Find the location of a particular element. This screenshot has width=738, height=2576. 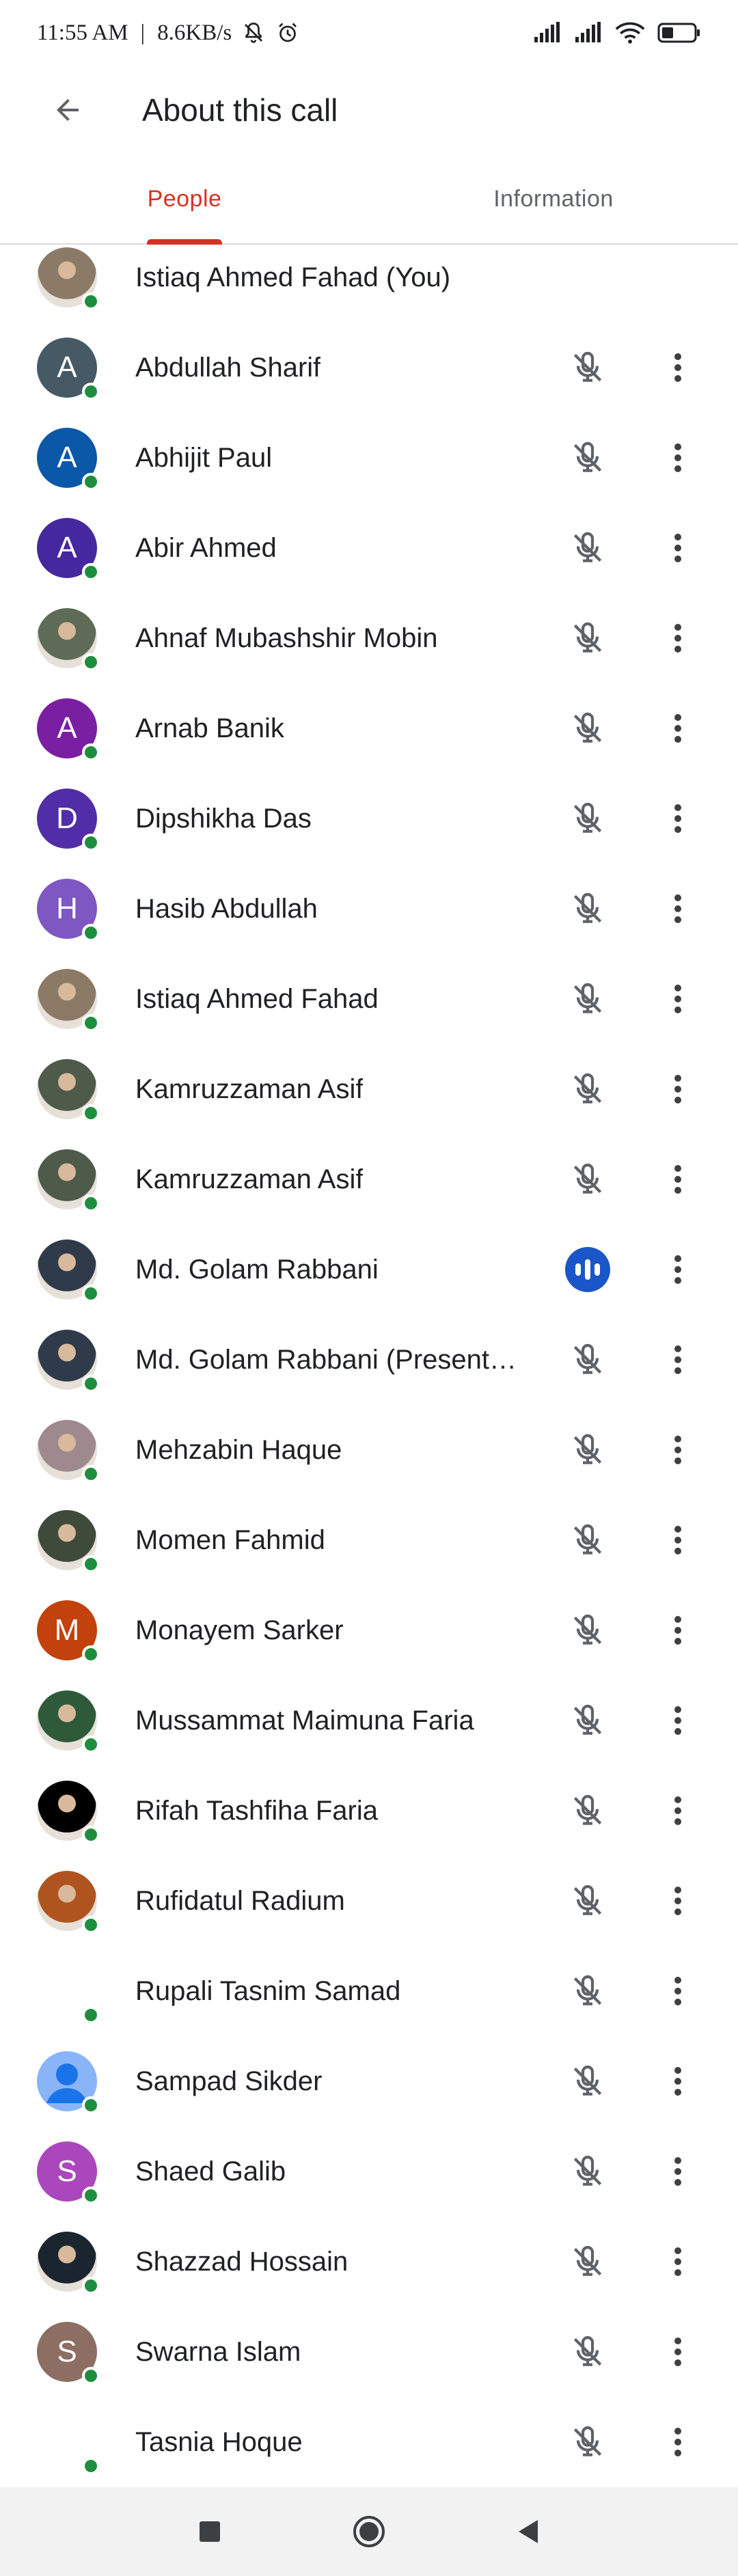

participant-row: Sampad Sikder is located at coordinates (369, 2081).